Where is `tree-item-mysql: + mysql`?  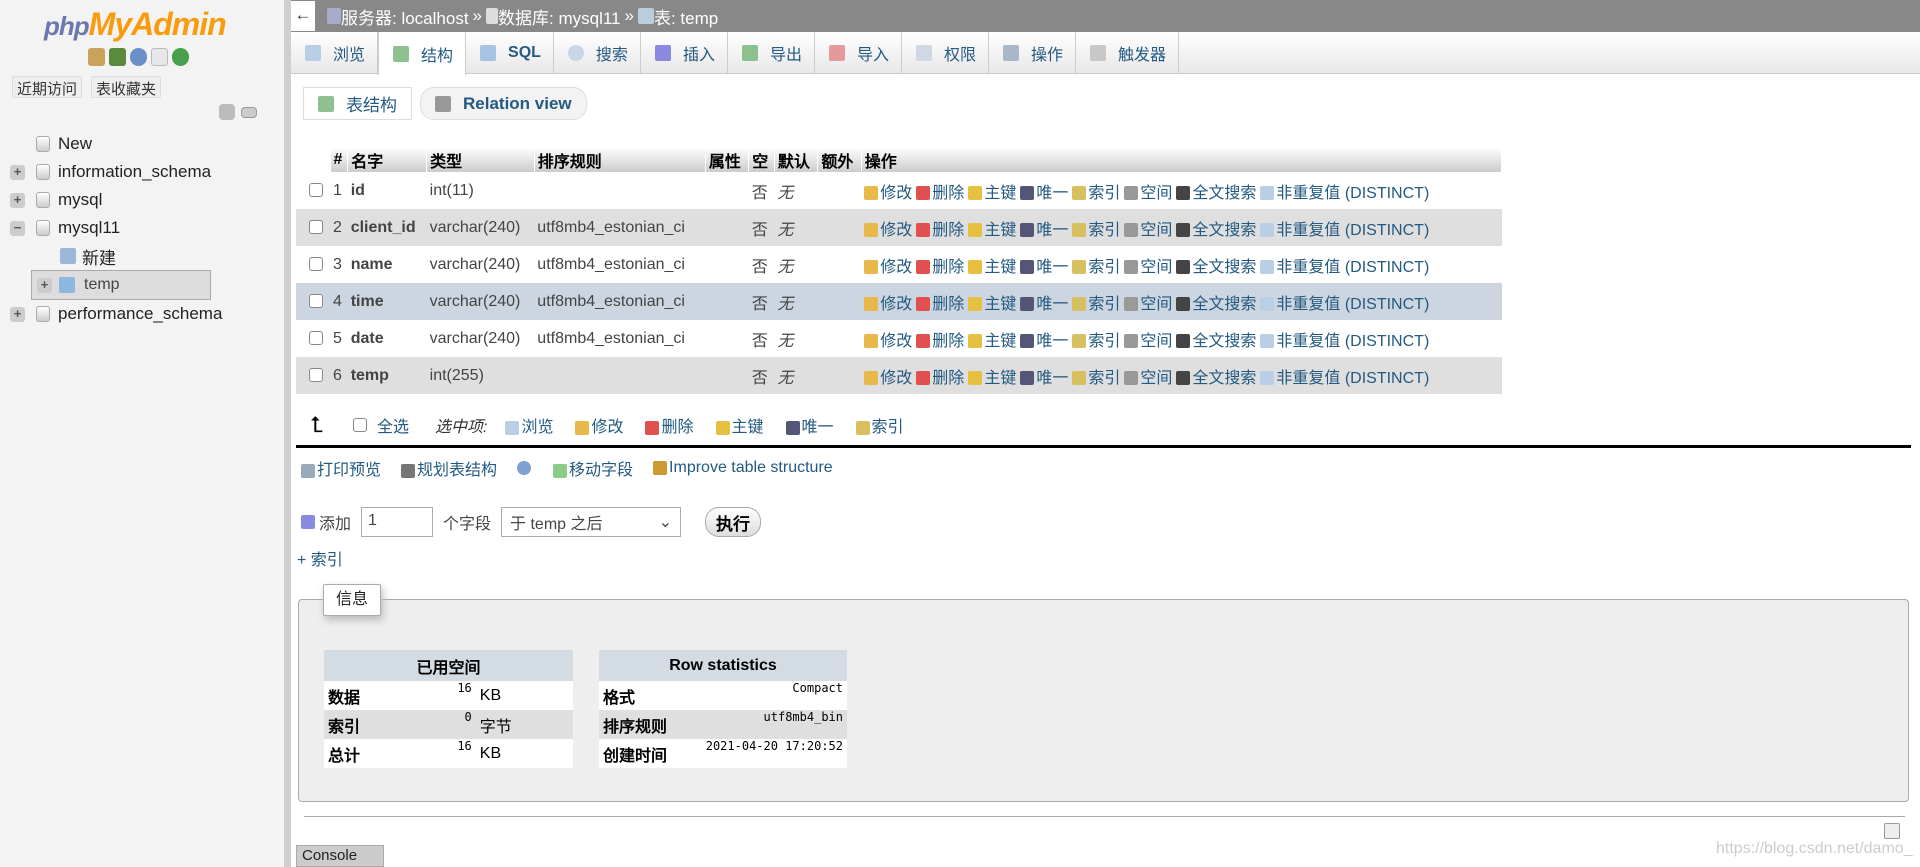 tree-item-mysql: + mysql is located at coordinates (142, 200).